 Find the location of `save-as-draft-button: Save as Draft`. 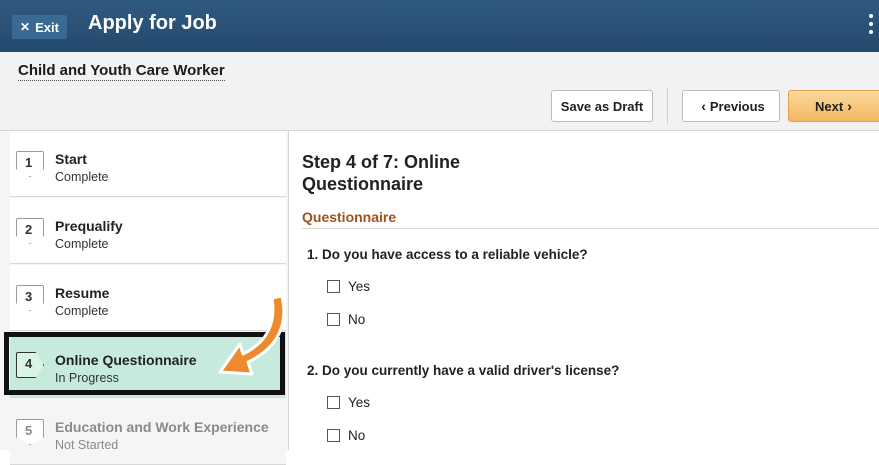

save-as-draft-button: Save as Draft is located at coordinates (602, 106).